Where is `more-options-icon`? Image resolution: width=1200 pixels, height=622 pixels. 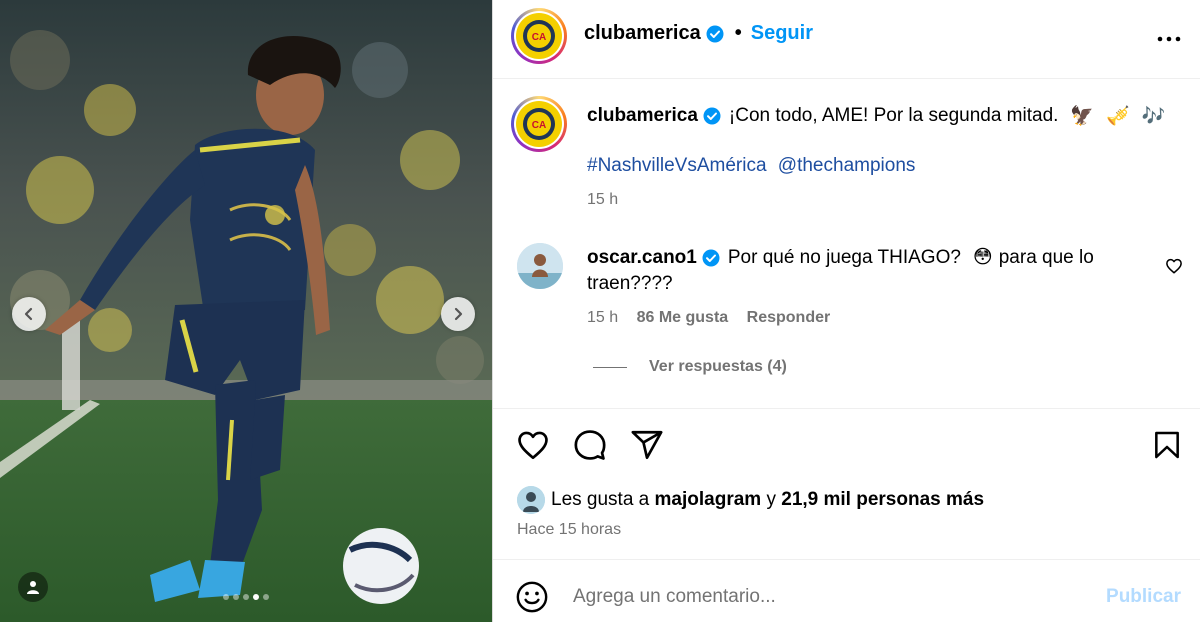 more-options-icon is located at coordinates (1169, 39).